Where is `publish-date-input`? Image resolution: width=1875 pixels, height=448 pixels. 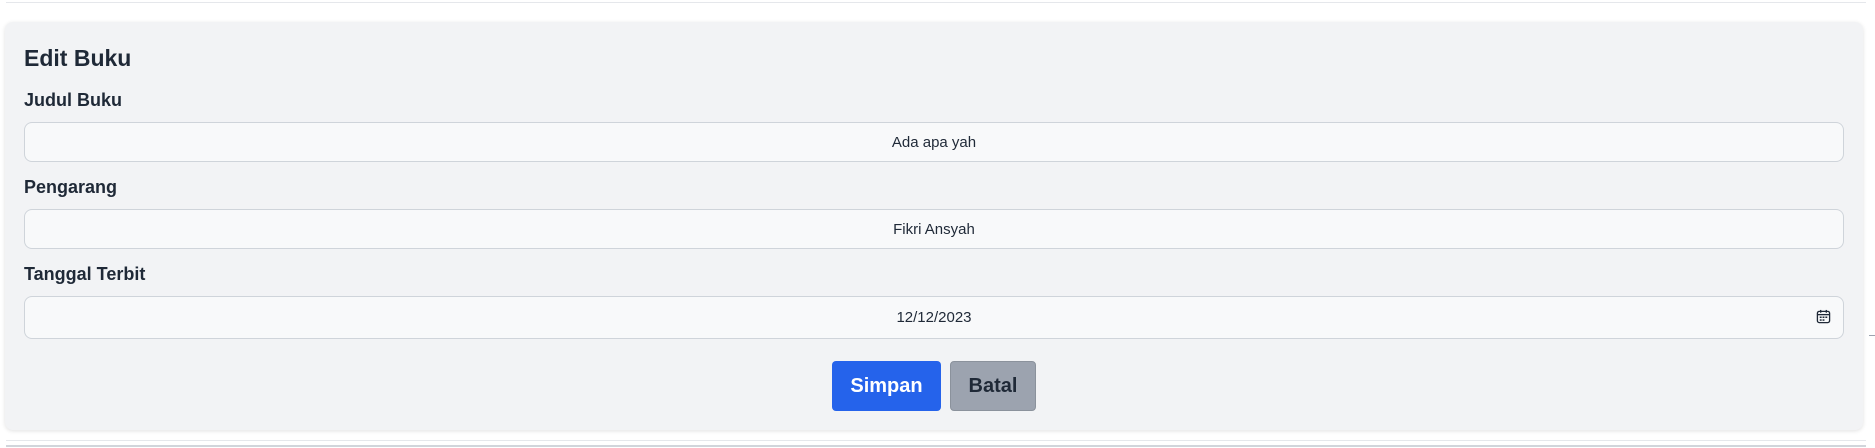 publish-date-input is located at coordinates (934, 317).